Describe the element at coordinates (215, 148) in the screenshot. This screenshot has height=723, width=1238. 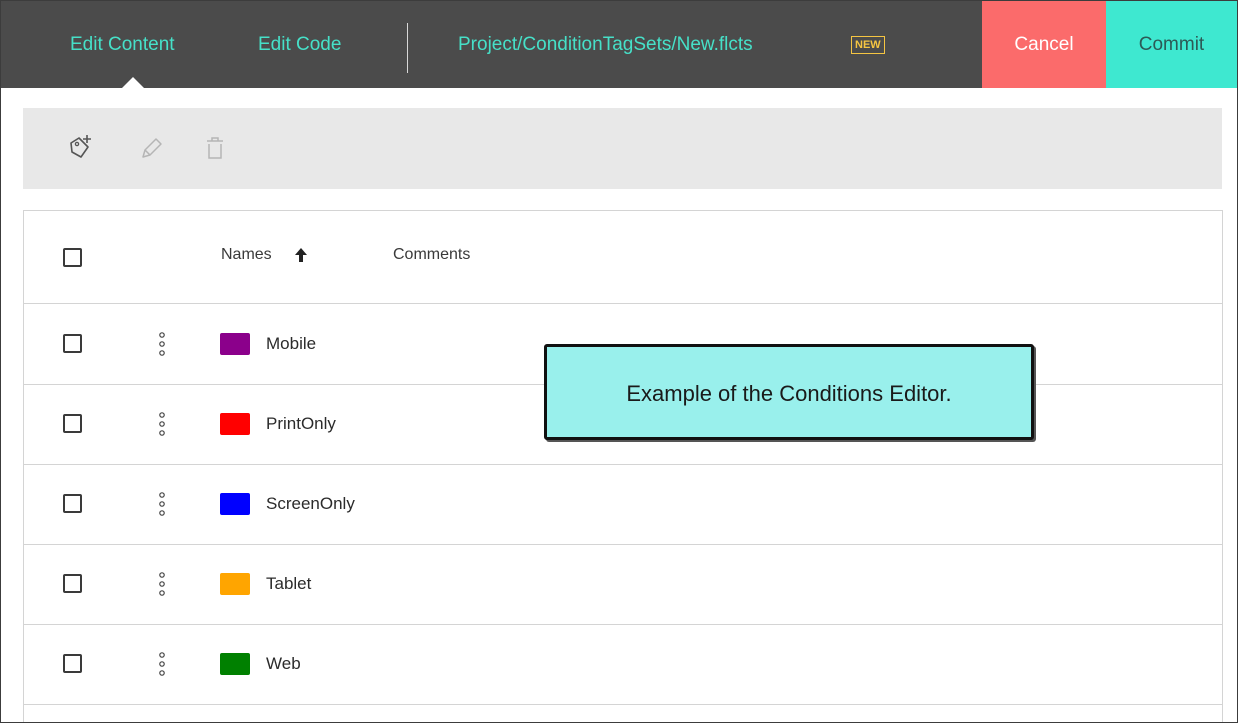
I see `trash-icon` at that location.